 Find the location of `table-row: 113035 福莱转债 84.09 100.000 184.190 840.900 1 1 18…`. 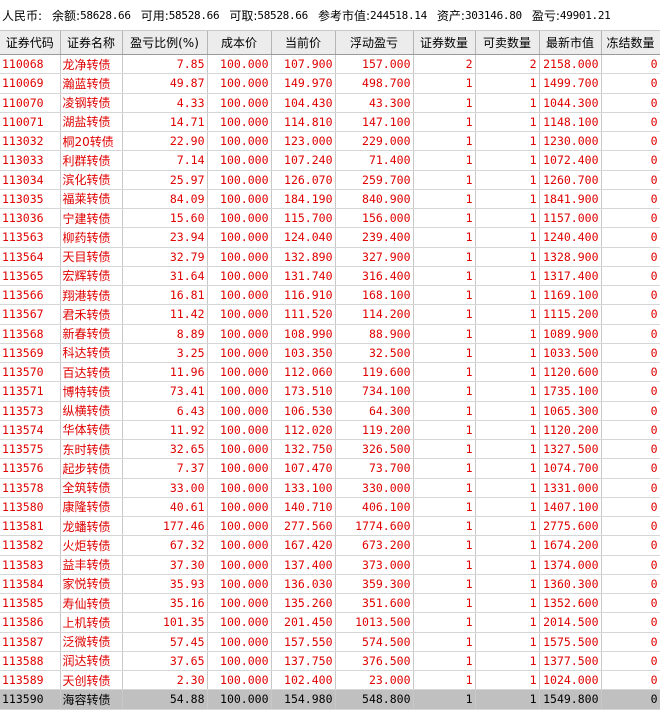

table-row: 113035 福莱转债 84.09 100.000 184.190 840.900 1 1 18… is located at coordinates (330, 199).